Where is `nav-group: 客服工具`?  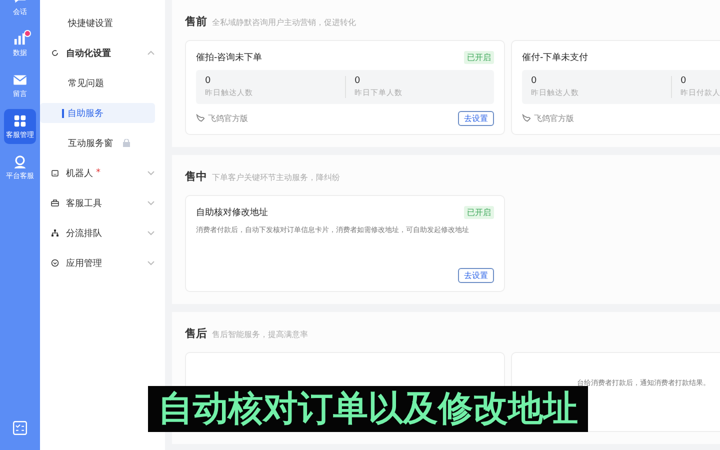 nav-group: 客服工具 is located at coordinates (97, 203).